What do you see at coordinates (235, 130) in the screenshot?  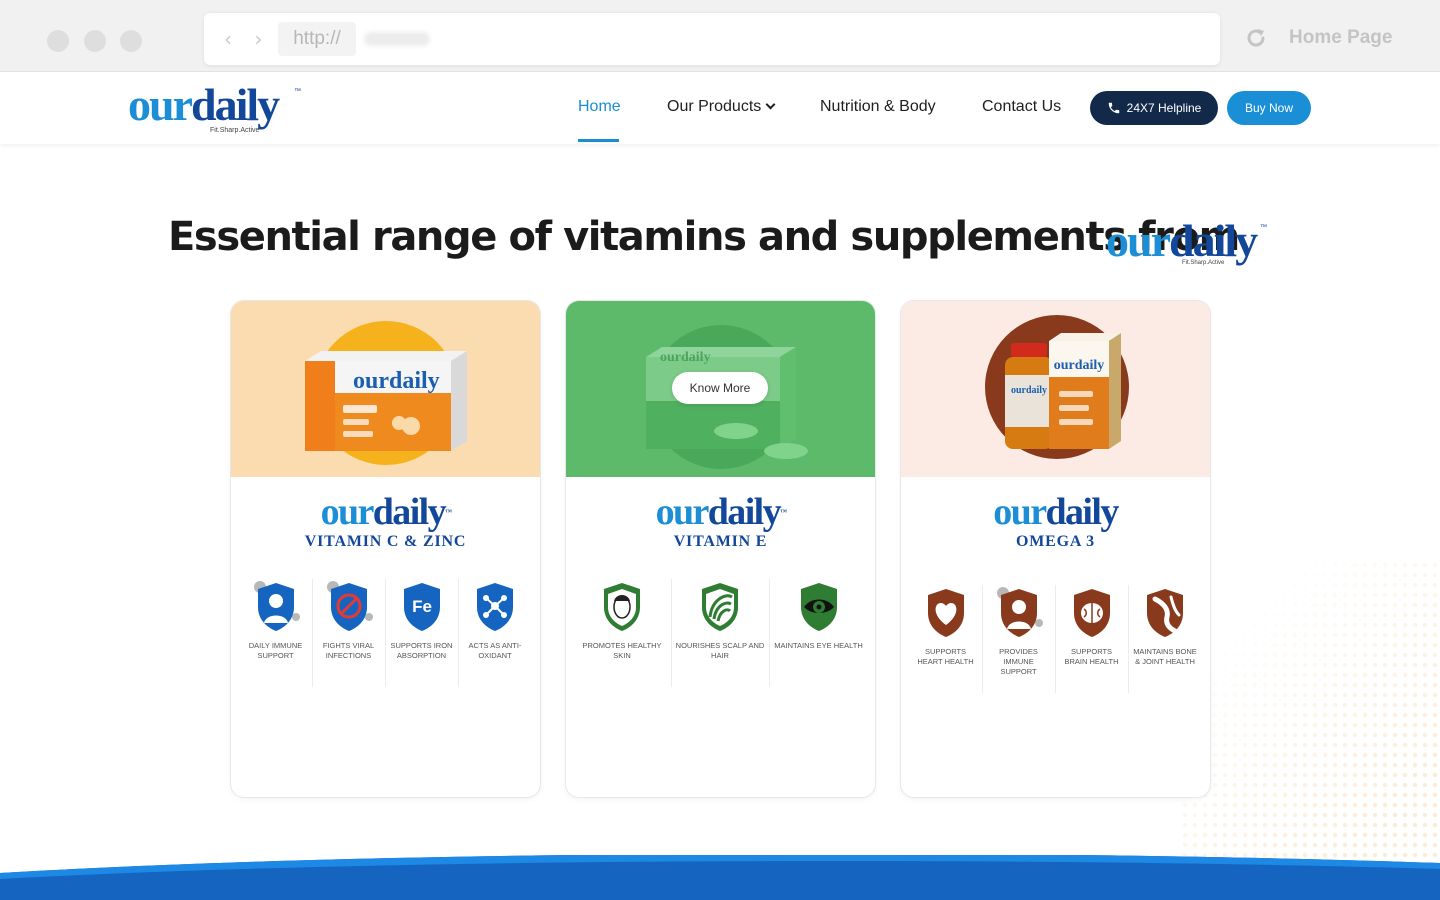 I see `logo-tagline: Fit.Sharp.Active` at bounding box center [235, 130].